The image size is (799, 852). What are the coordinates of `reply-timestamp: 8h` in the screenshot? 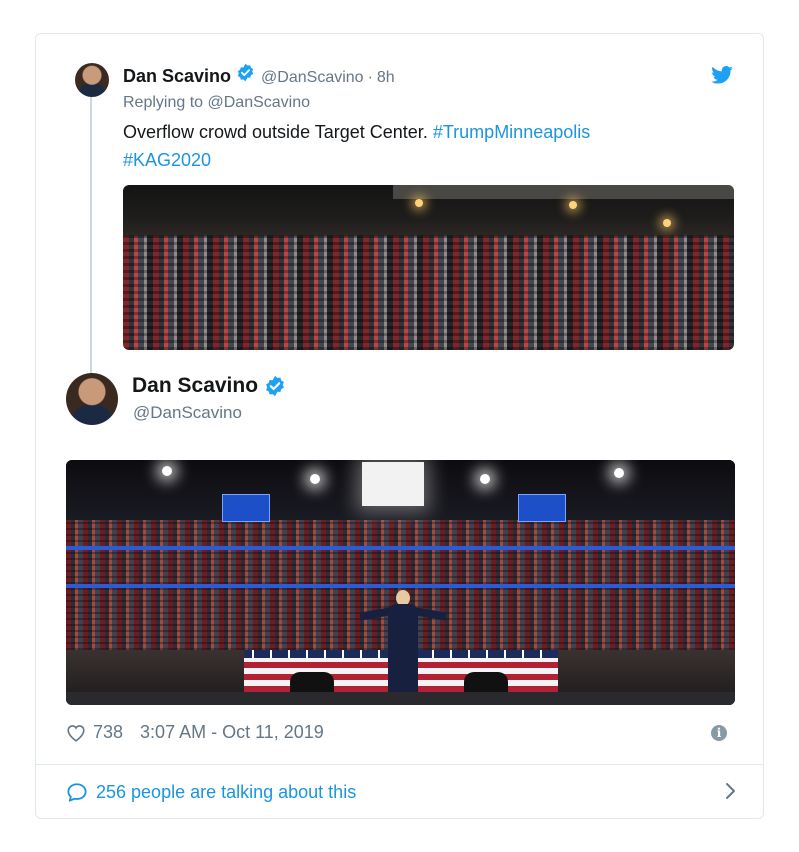 It's located at (386, 78).